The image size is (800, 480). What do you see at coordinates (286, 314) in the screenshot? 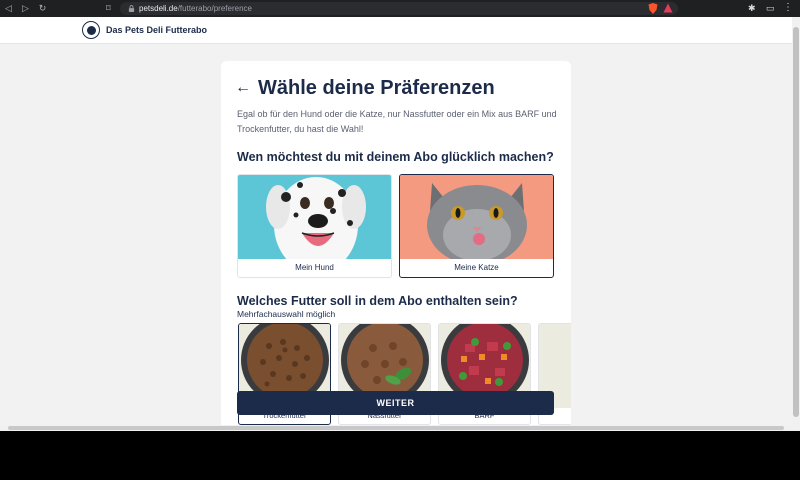
I see `multi-select-hint: Mehrfachauswahl möglich` at bounding box center [286, 314].